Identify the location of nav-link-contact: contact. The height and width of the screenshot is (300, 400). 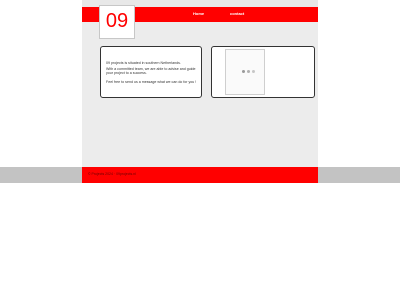
(237, 14).